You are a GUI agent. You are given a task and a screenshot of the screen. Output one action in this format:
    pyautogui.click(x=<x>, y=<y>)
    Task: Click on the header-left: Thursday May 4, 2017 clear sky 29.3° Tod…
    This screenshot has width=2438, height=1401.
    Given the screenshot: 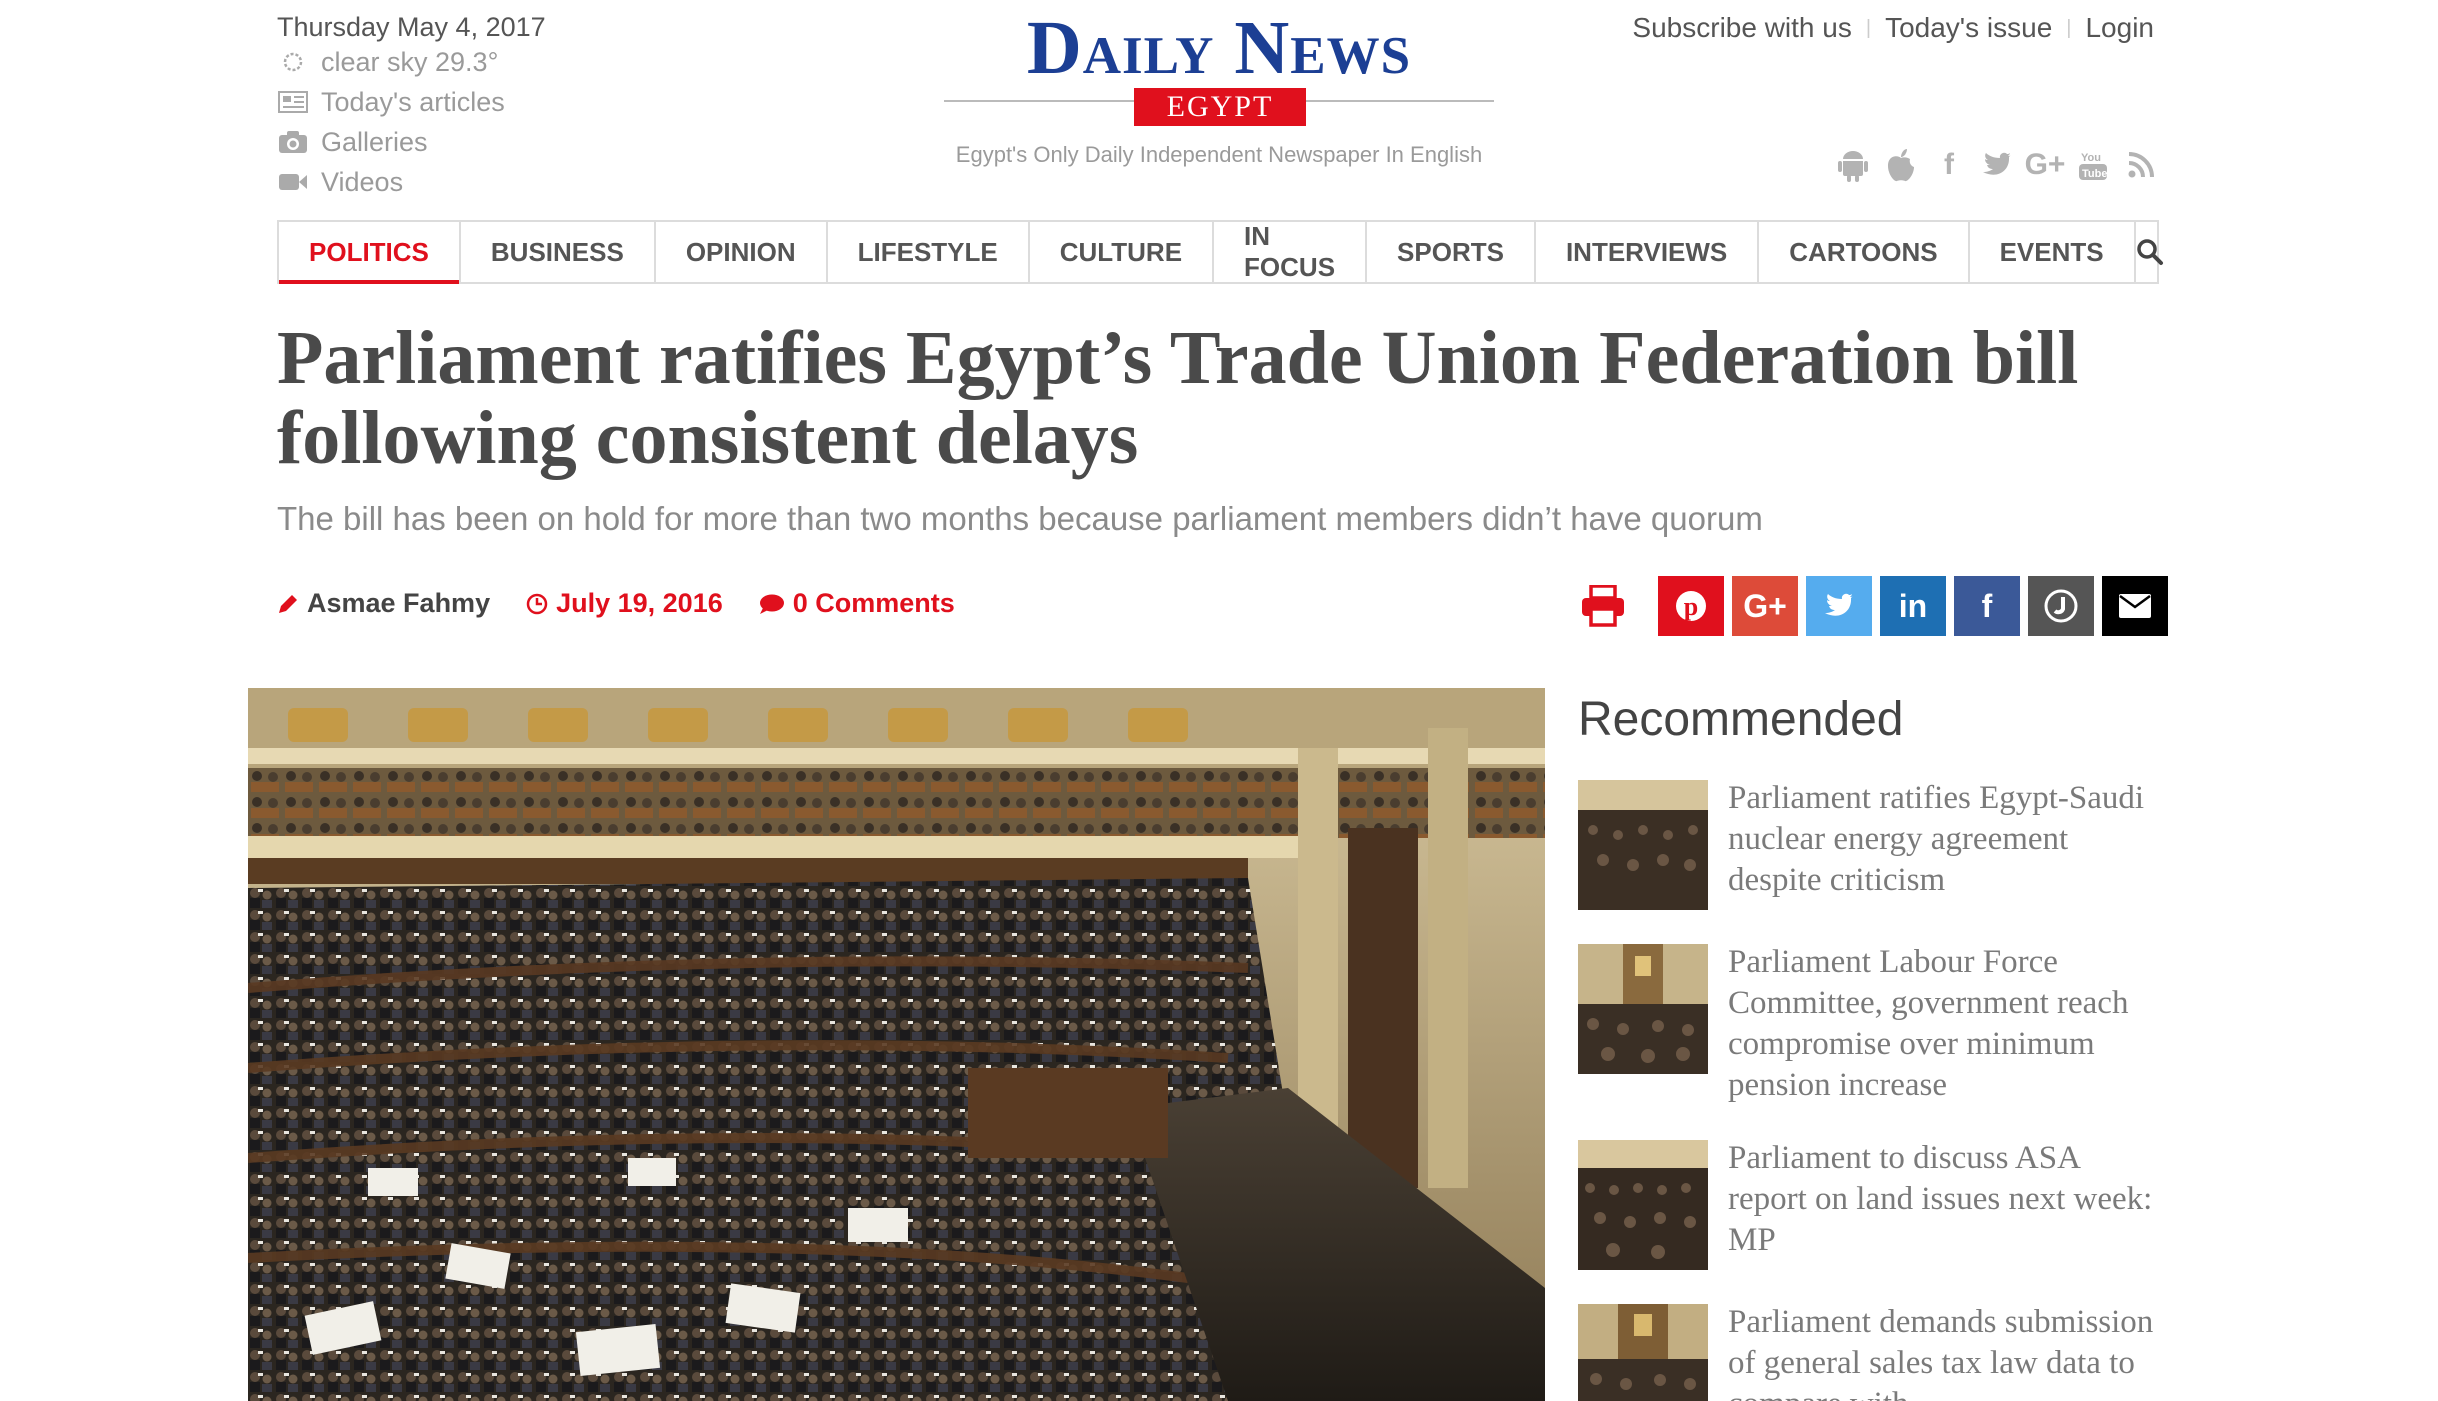 What is the action you would take?
    pyautogui.click(x=411, y=107)
    